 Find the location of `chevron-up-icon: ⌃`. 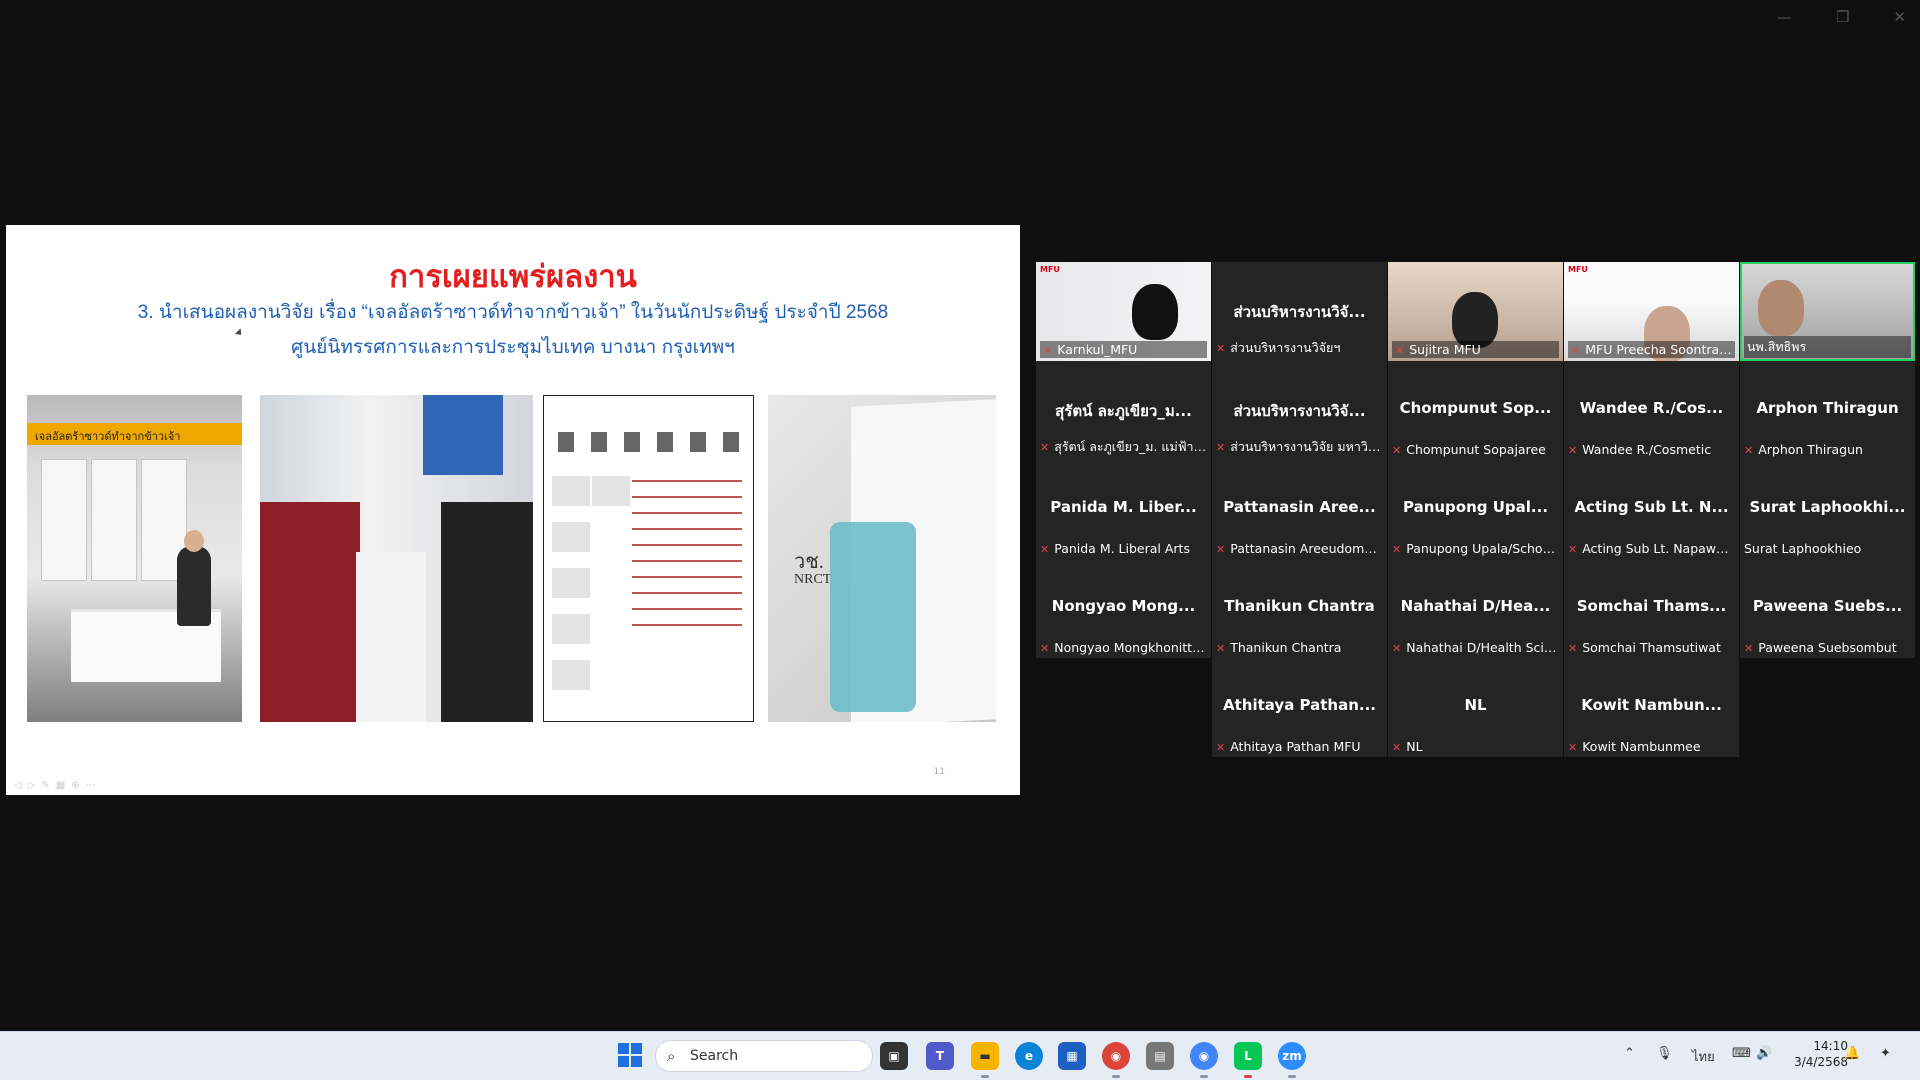

chevron-up-icon: ⌃ is located at coordinates (1629, 1053).